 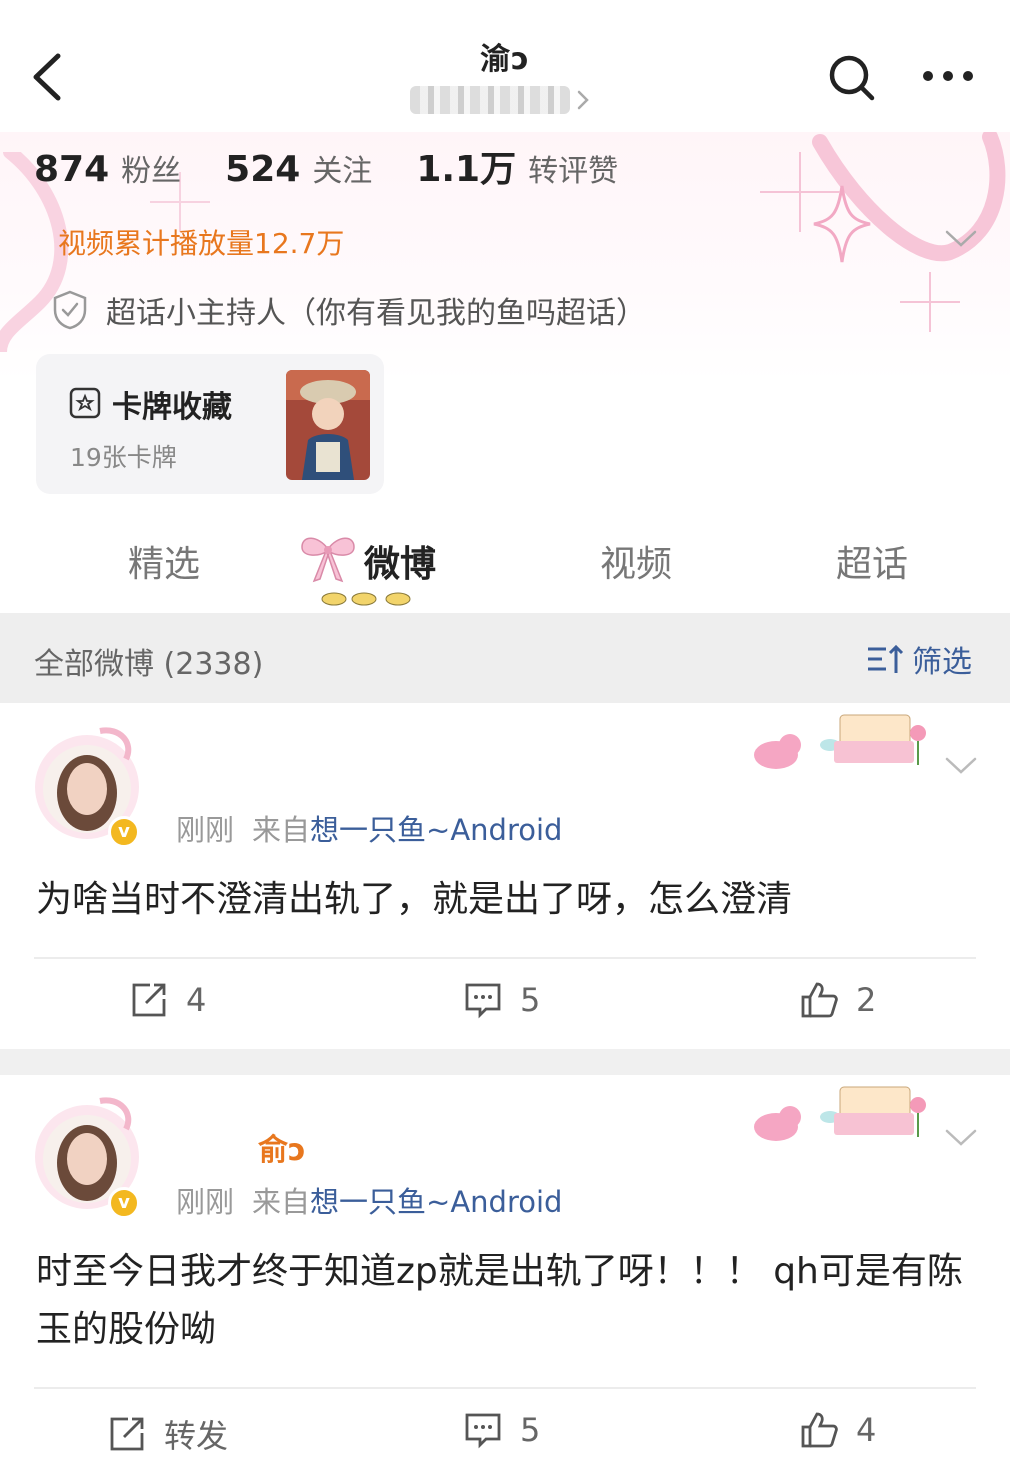 What do you see at coordinates (499, 1300) in the screenshot?
I see `post-text: 时至今日我才终于知道zp就是出轨了呀！！！ qh可是有陈玉的股份呦` at bounding box center [499, 1300].